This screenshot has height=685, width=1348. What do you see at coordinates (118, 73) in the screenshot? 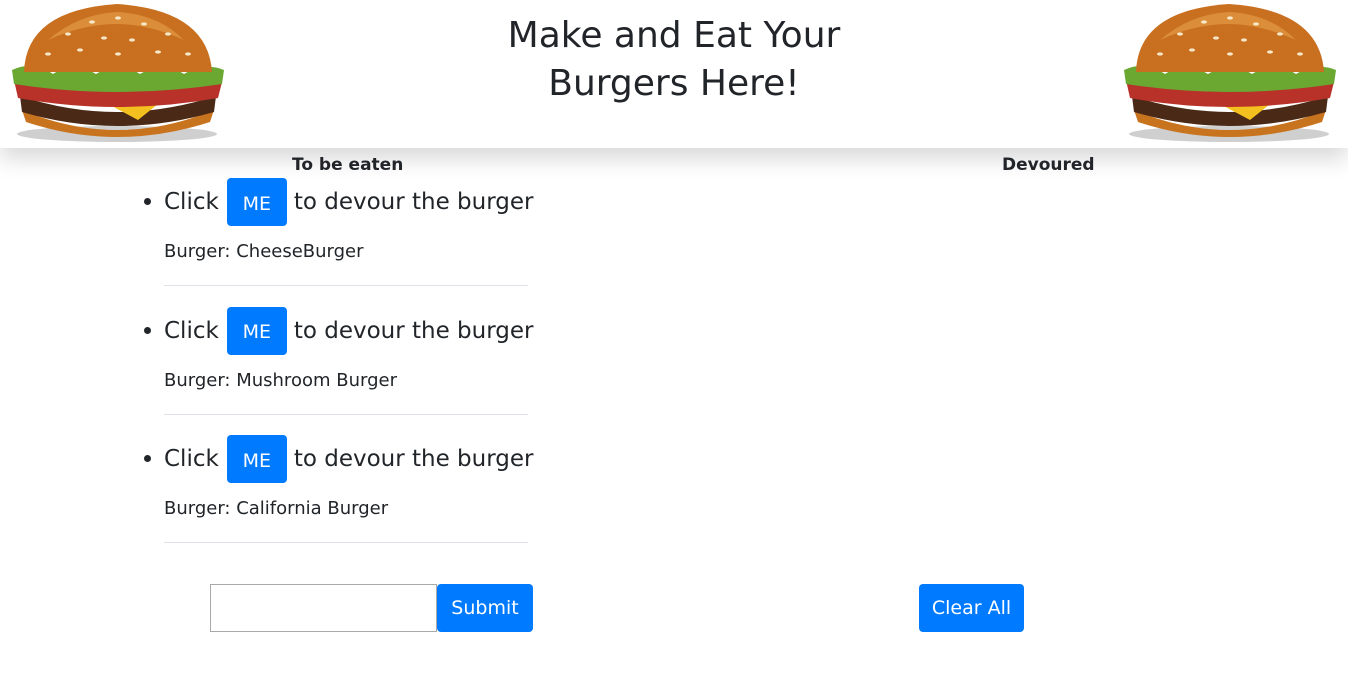
I see `burger-image-left` at bounding box center [118, 73].